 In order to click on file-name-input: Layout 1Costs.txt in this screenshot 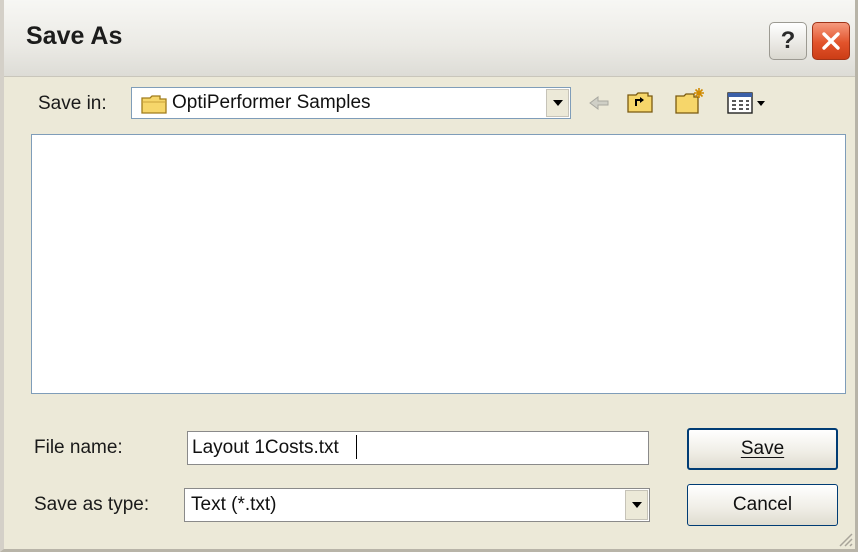, I will do `click(418, 448)`.